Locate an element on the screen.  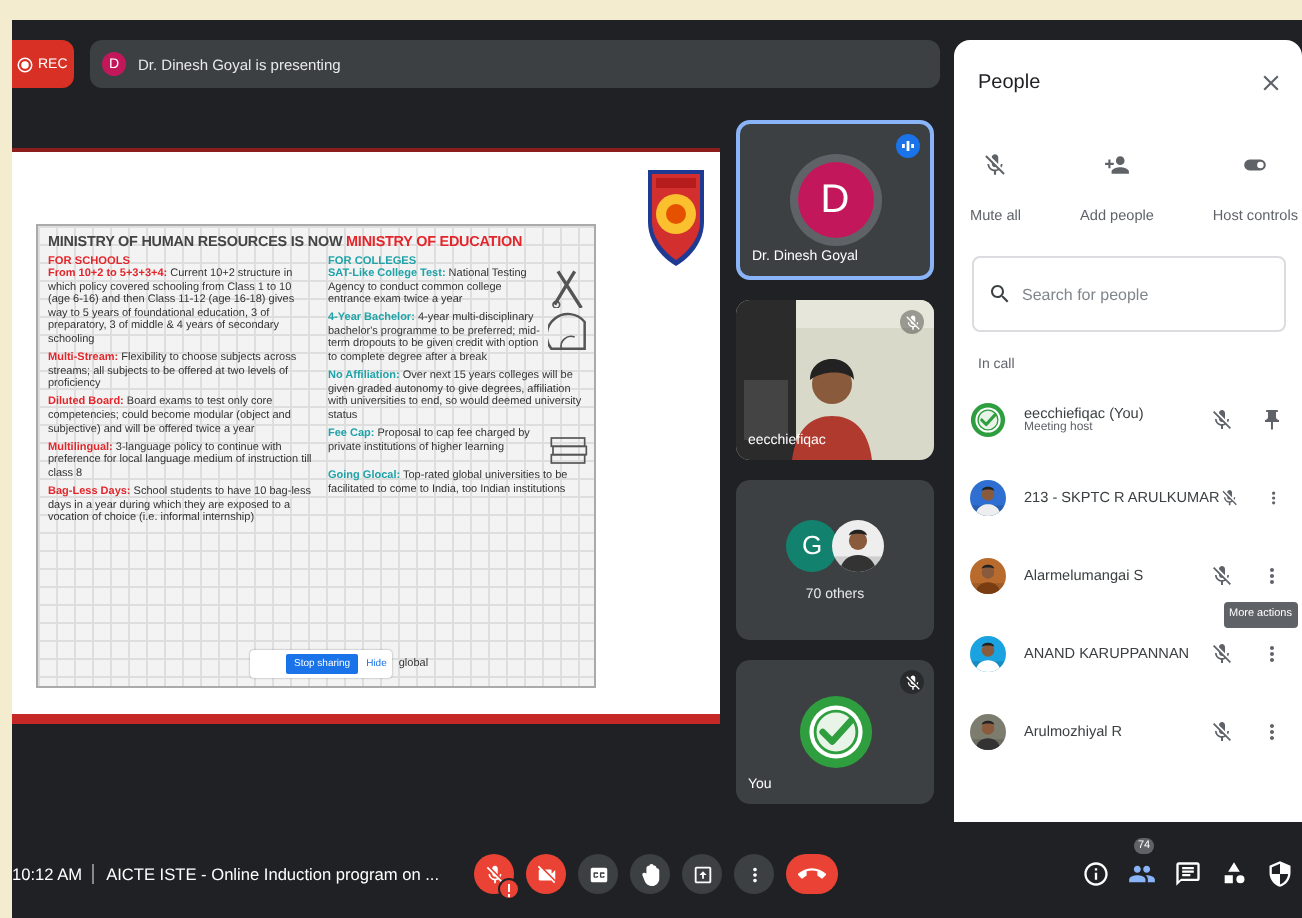
add-person-icon is located at coordinates (1116, 165).